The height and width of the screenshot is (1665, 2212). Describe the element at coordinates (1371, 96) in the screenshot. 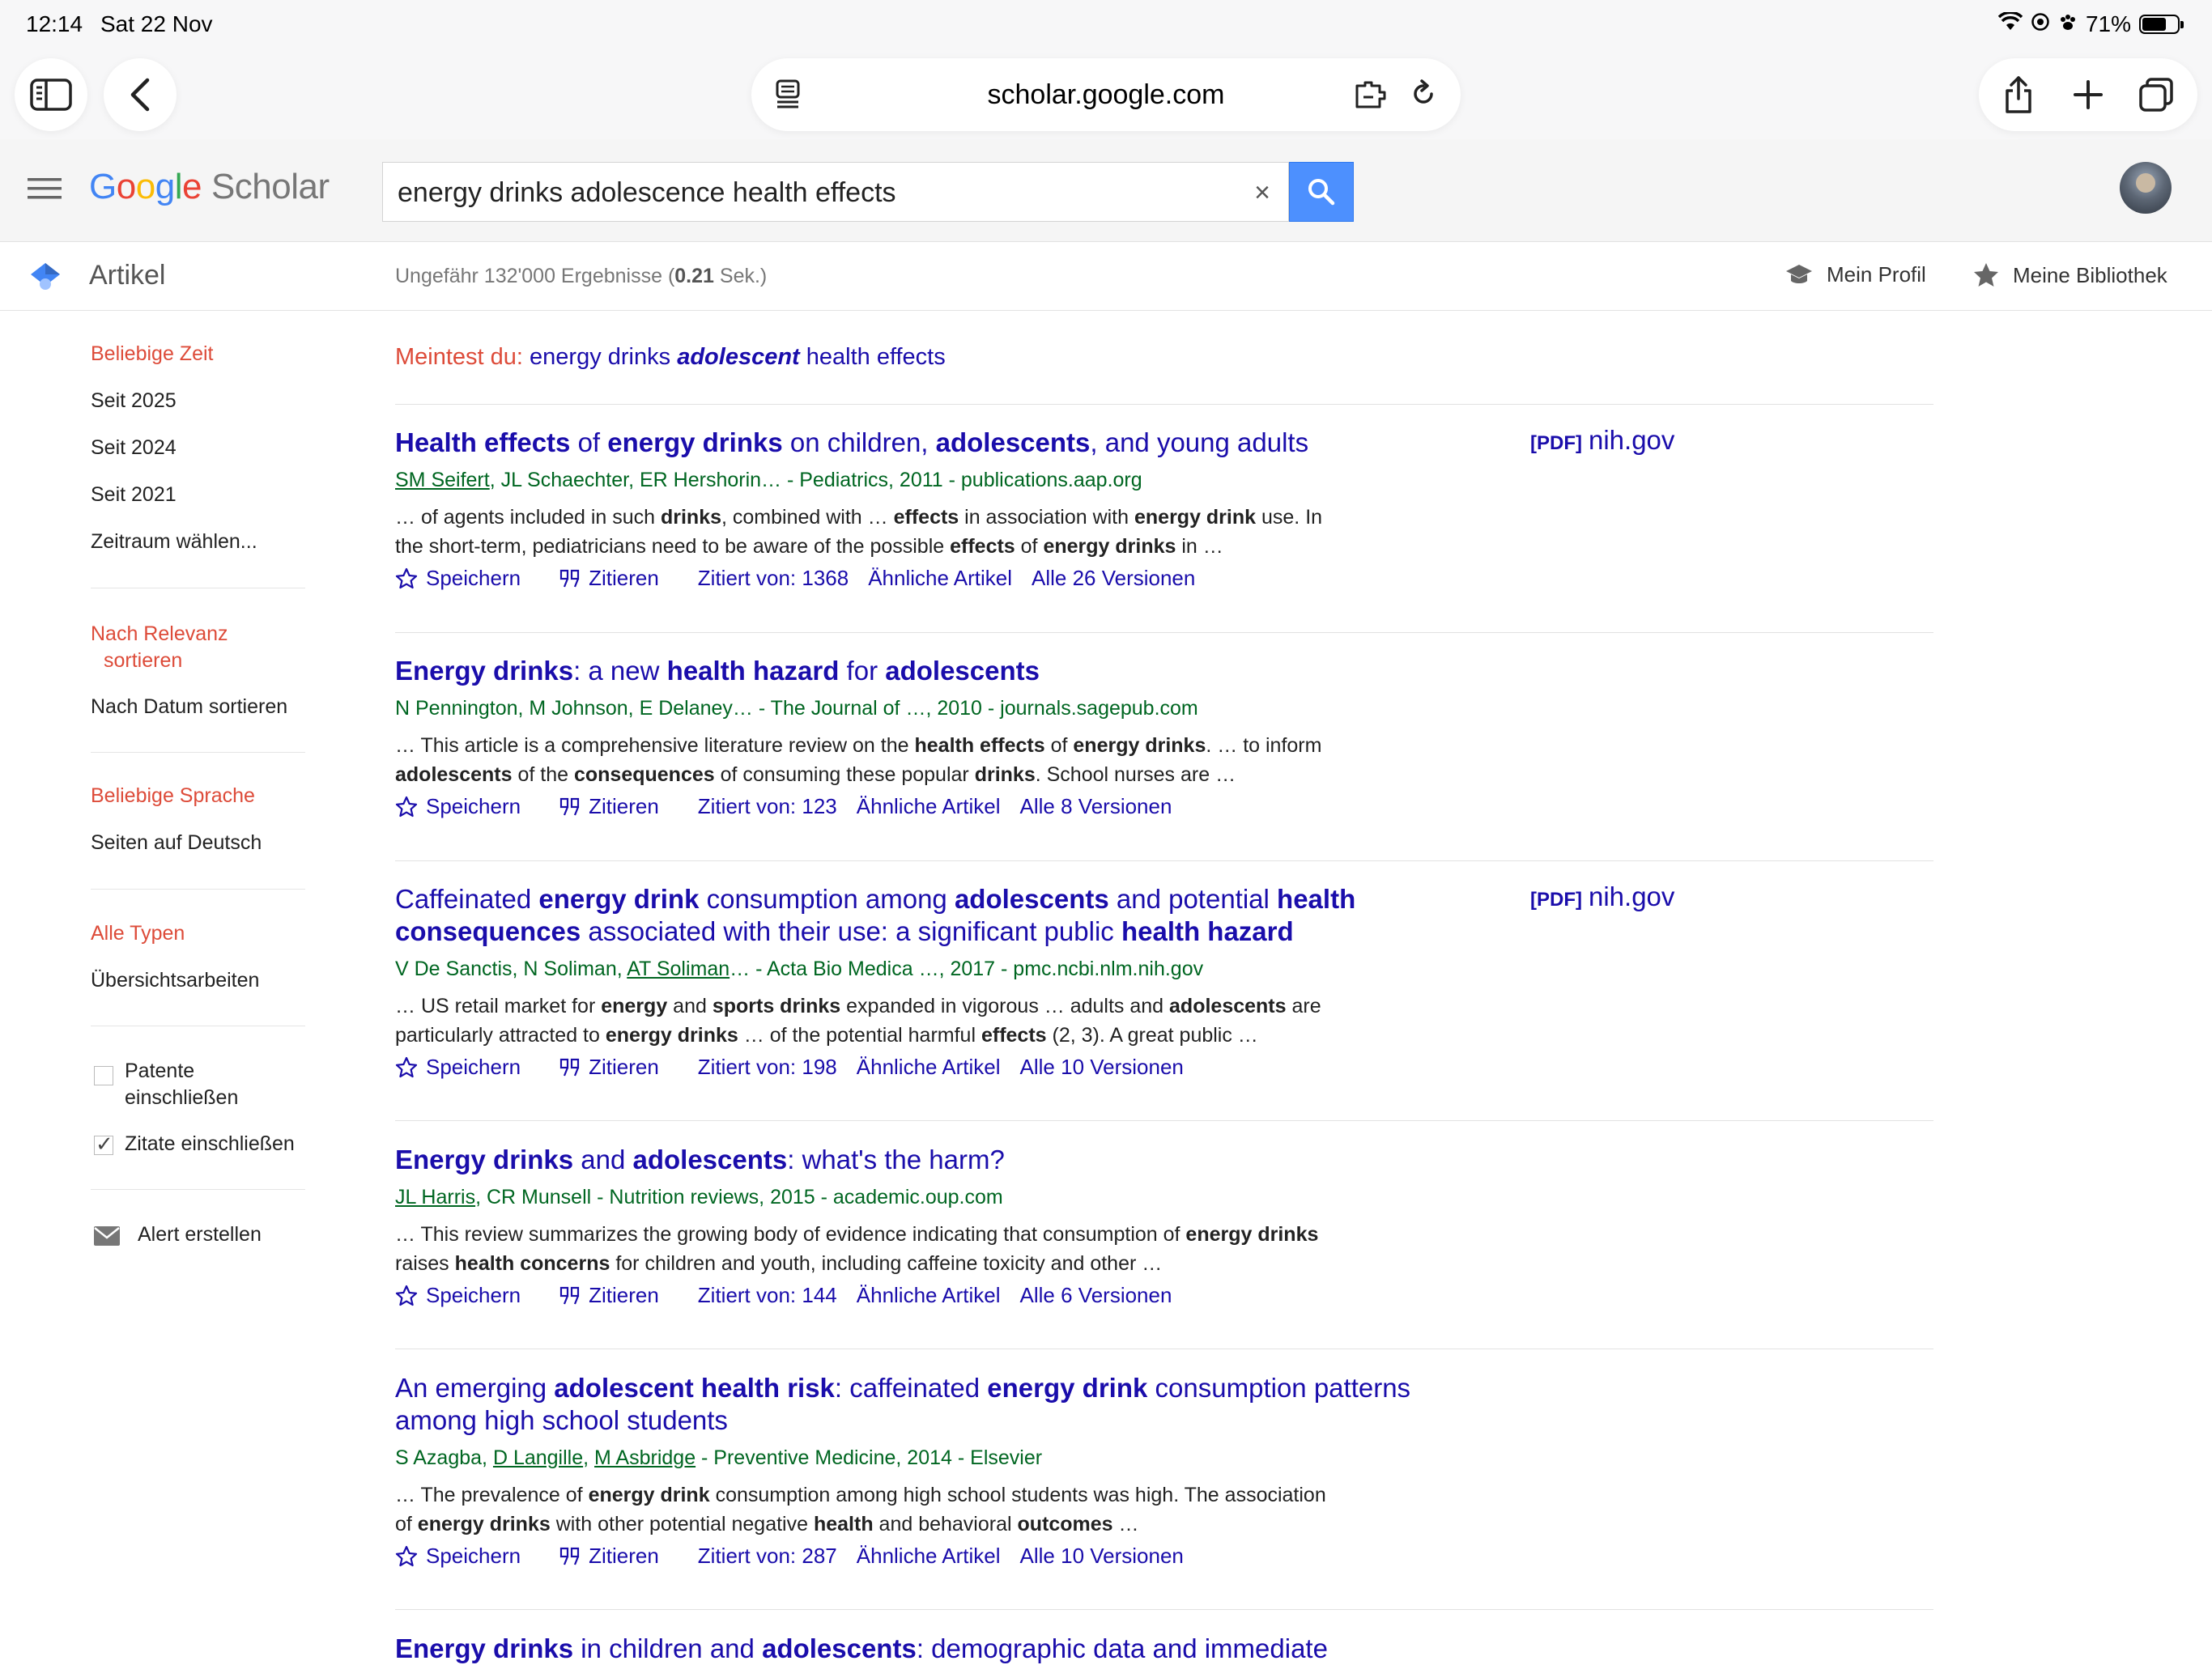

I see `extension-icon` at that location.